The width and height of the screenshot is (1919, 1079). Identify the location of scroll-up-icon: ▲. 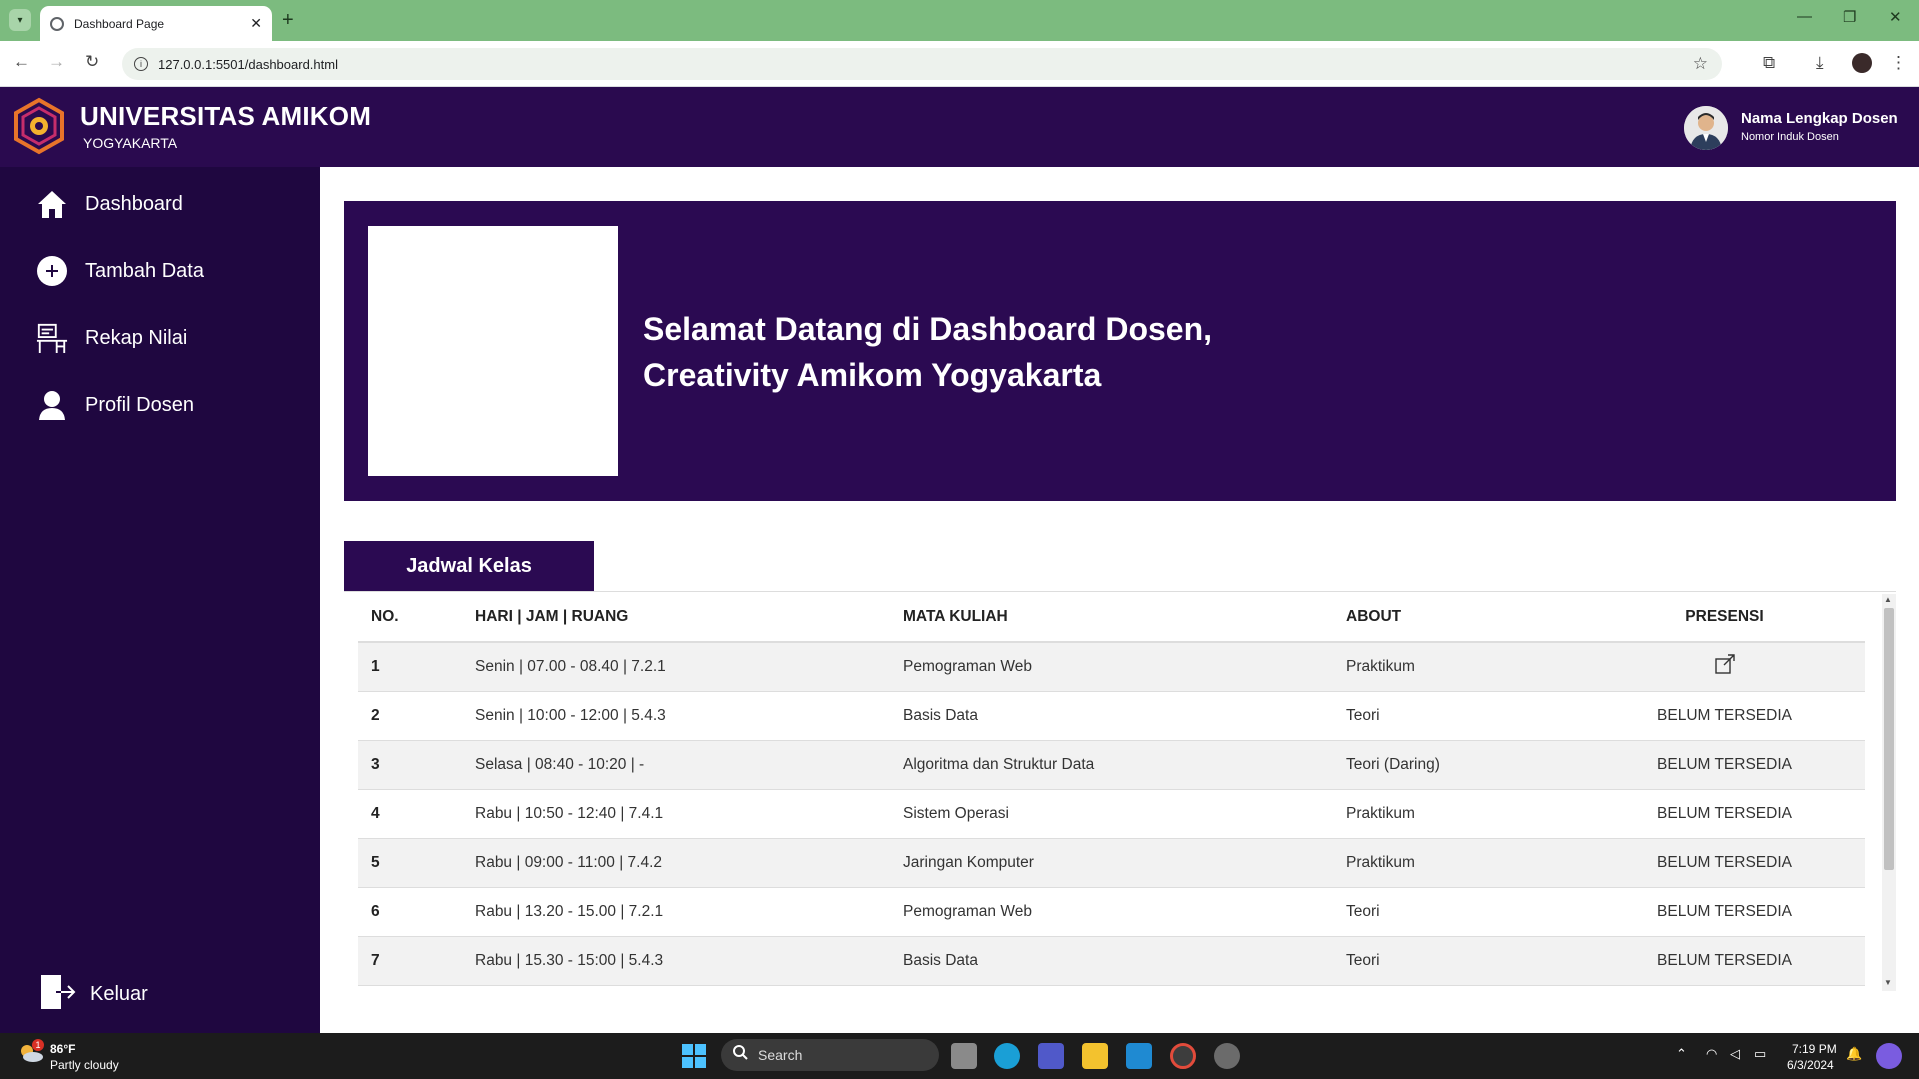
(1888, 599).